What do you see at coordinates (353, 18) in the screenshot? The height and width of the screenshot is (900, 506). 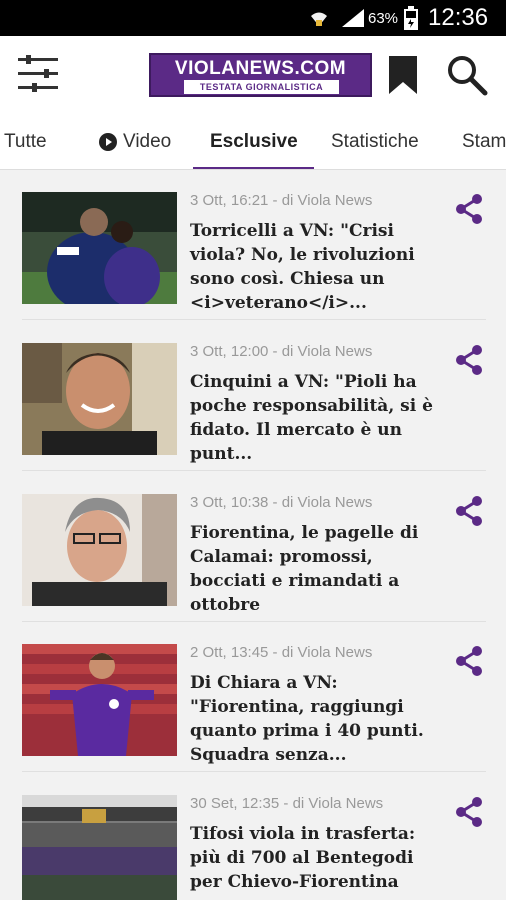 I see `signal-icon` at bounding box center [353, 18].